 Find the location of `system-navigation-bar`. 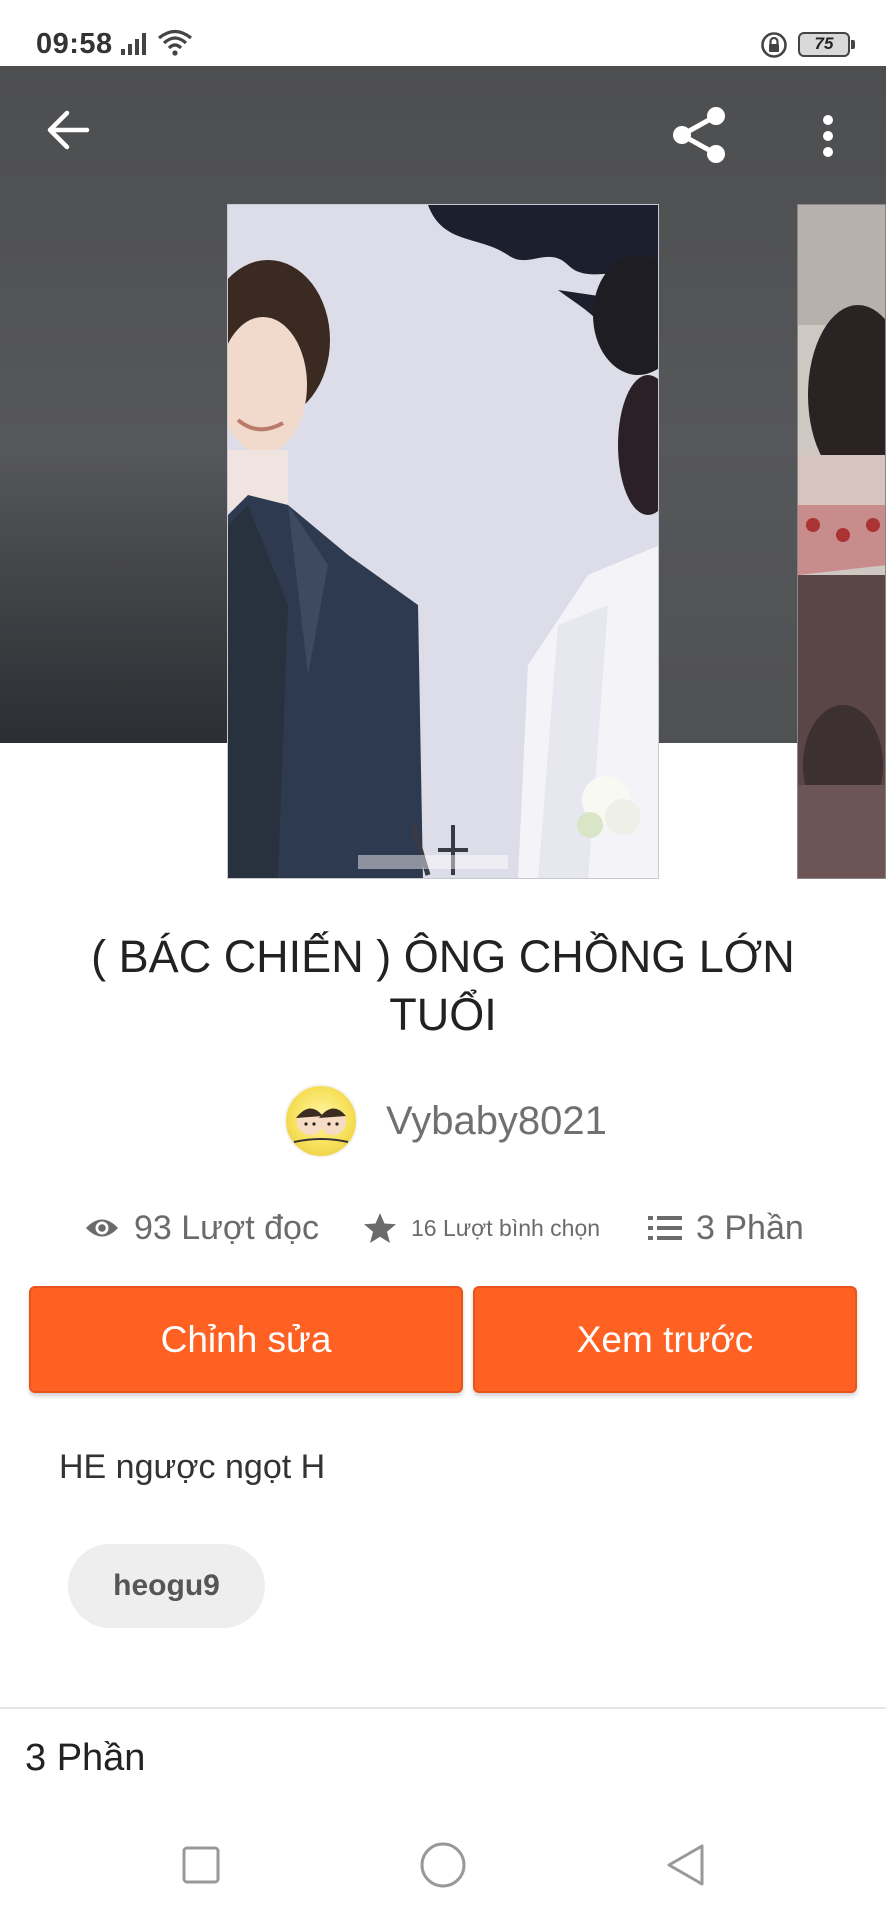

system-navigation-bar is located at coordinates (443, 1865).